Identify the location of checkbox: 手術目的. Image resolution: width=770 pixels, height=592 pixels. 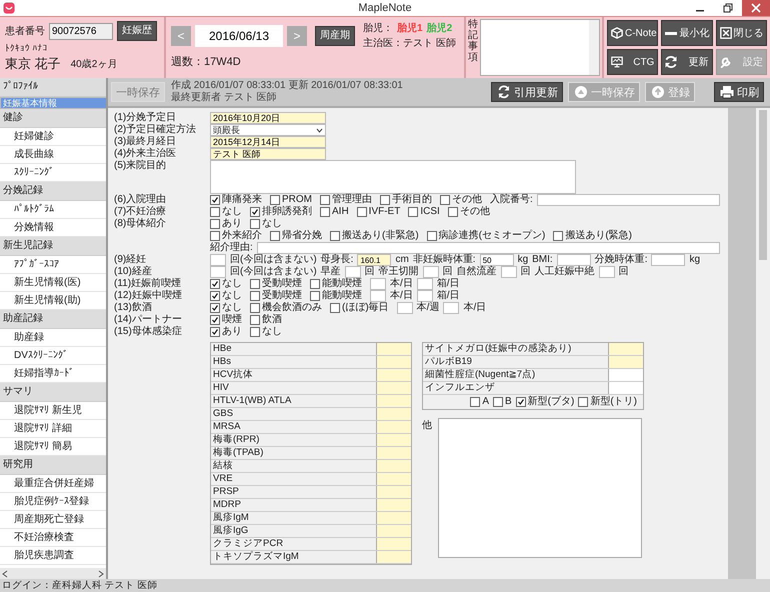
(406, 200).